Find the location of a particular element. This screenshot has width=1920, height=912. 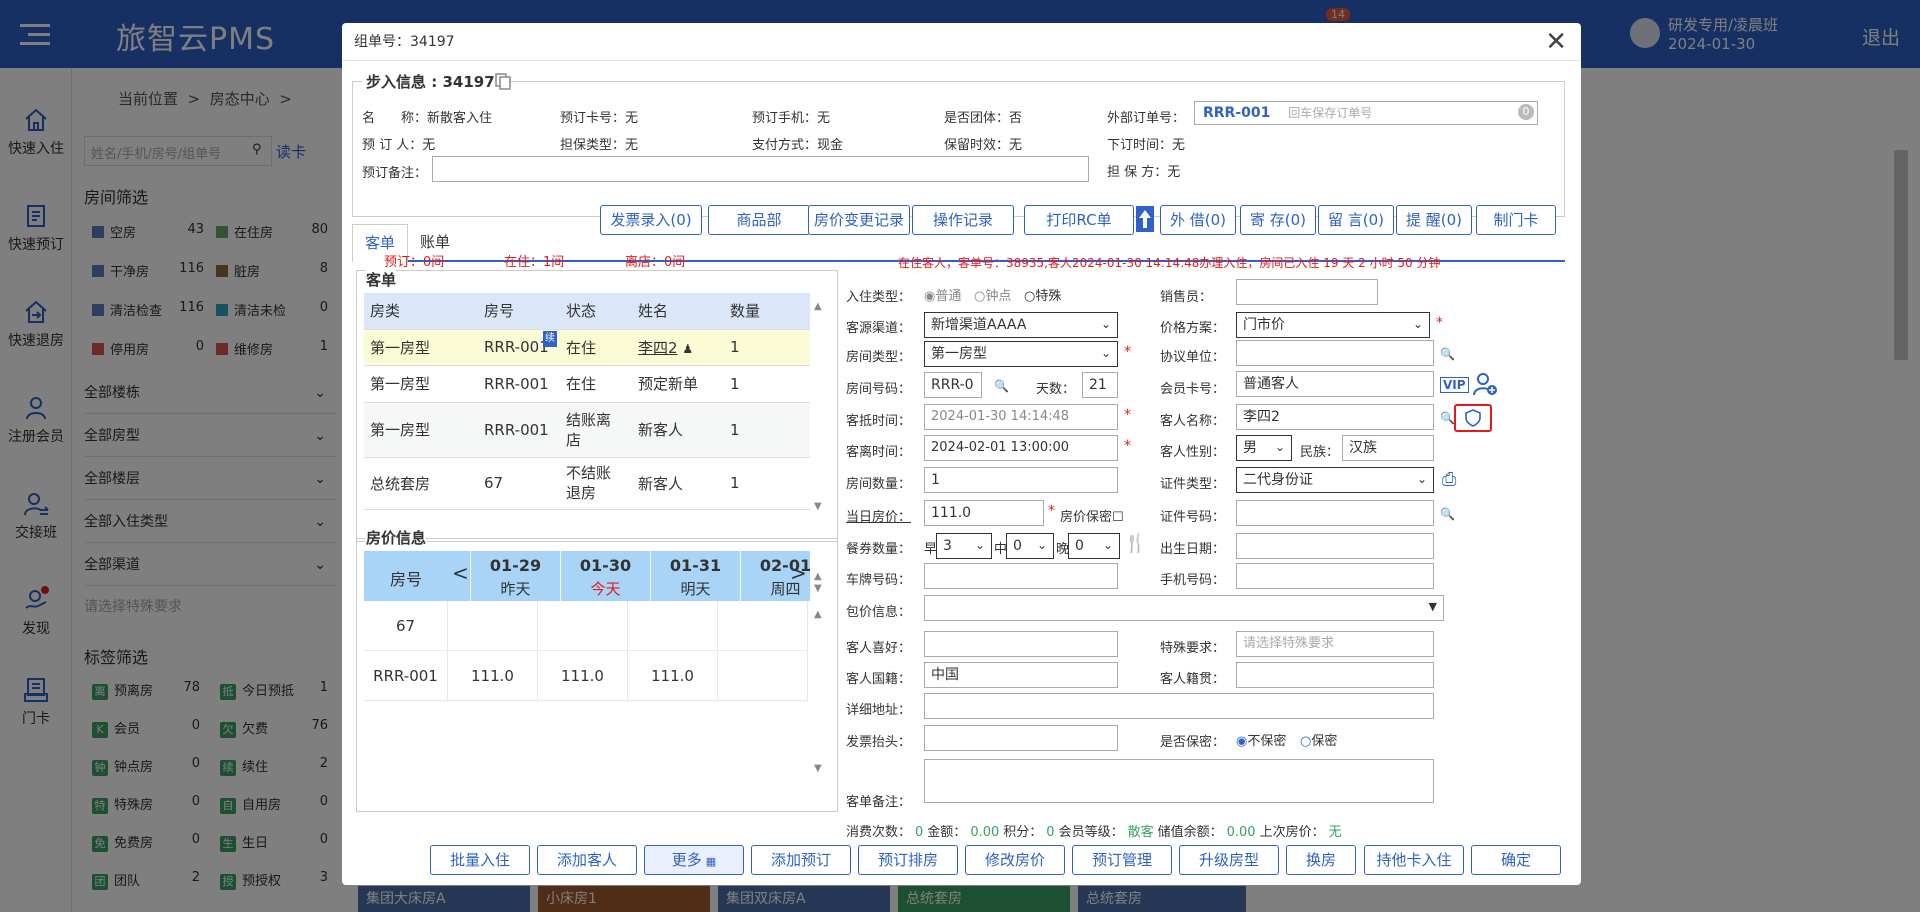

action-button: 制门卡 is located at coordinates (1516, 220).